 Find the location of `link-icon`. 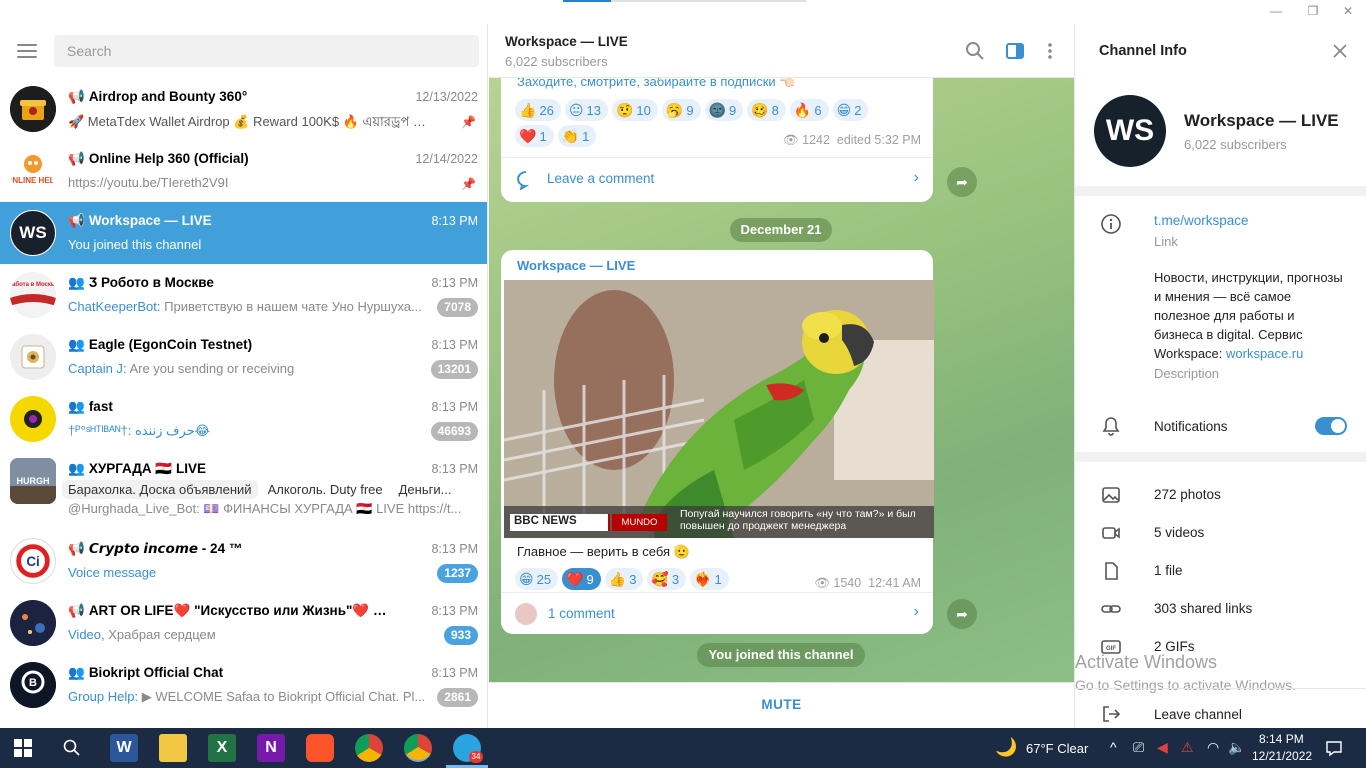

link-icon is located at coordinates (1111, 609).